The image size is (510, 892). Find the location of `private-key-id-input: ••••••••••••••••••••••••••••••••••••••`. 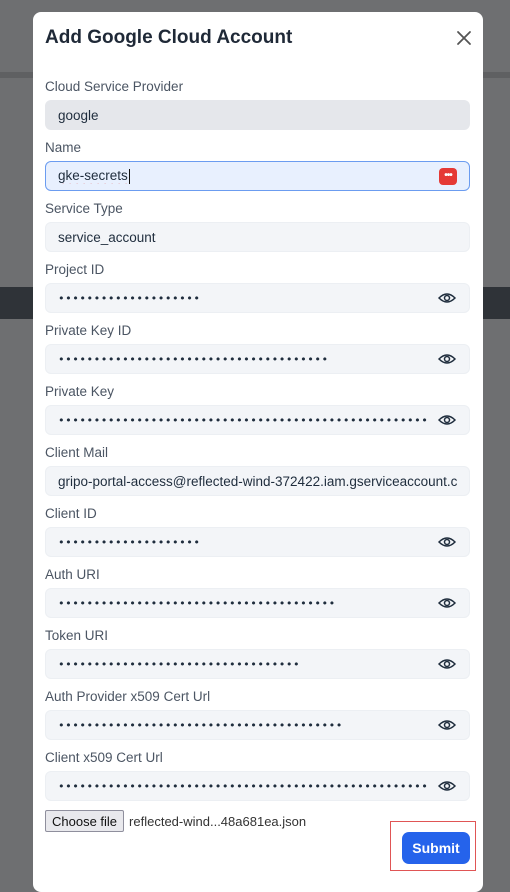

private-key-id-input: •••••••••••••••••••••••••••••••••••••• is located at coordinates (257, 359).